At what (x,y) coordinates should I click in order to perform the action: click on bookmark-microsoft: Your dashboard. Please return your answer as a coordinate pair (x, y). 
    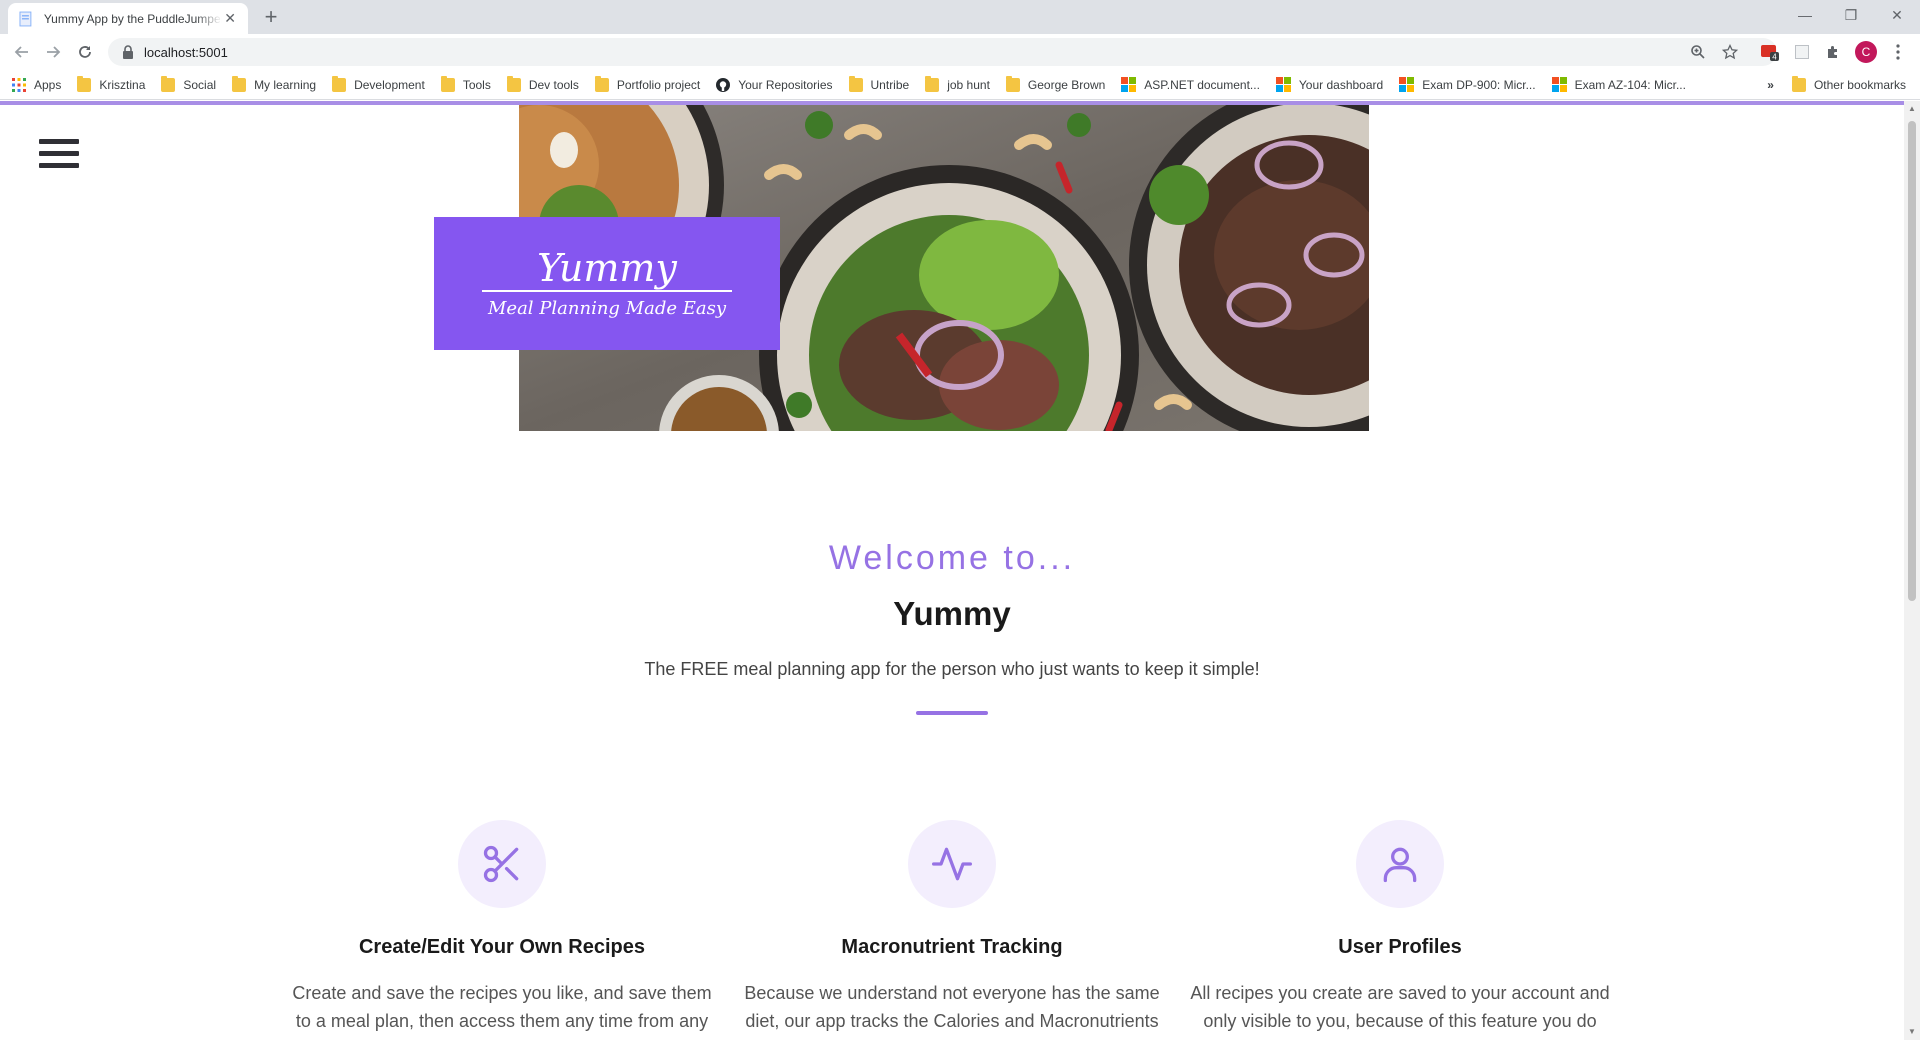
    Looking at the image, I should click on (1329, 84).